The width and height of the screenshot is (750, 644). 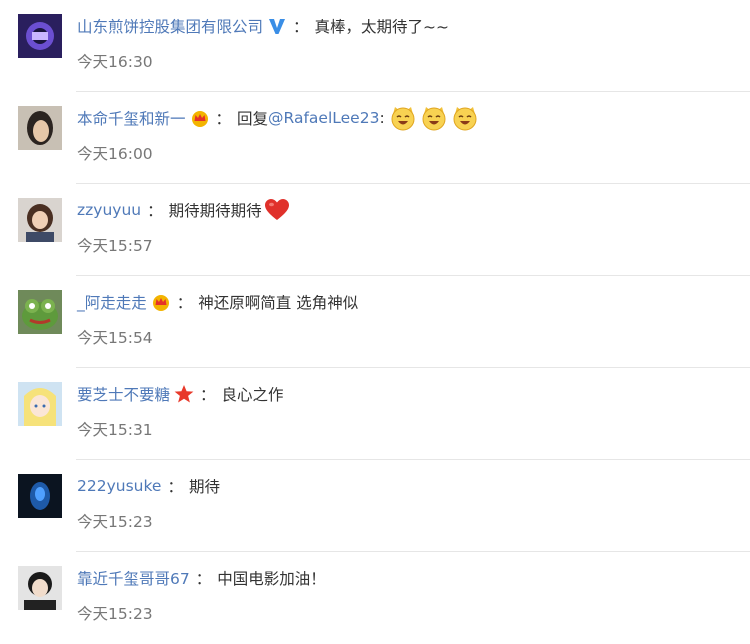 What do you see at coordinates (277, 26) in the screenshot?
I see `verified-v-icon` at bounding box center [277, 26].